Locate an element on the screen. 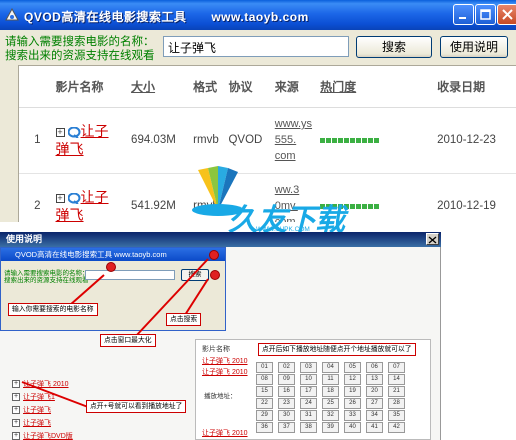 This screenshot has height=440, width=516. episode-button: 25 is located at coordinates (330, 403).